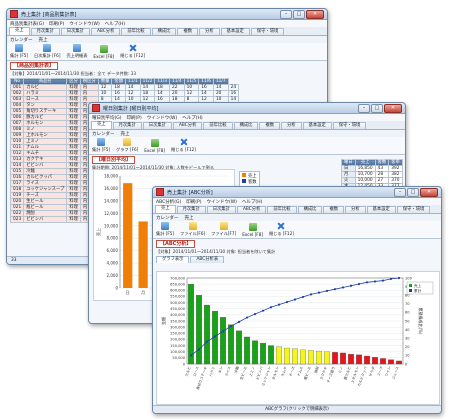 The width and height of the screenshot is (470, 419). Describe the element at coordinates (47, 51) in the screenshot. I see `daily-aggregate-button: 日次集計 [F6]` at that location.